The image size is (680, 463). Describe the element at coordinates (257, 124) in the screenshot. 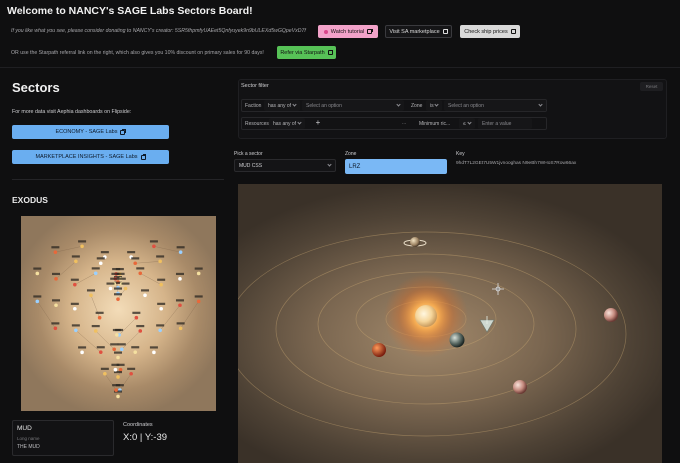

I see `resources-label: Resources` at that location.